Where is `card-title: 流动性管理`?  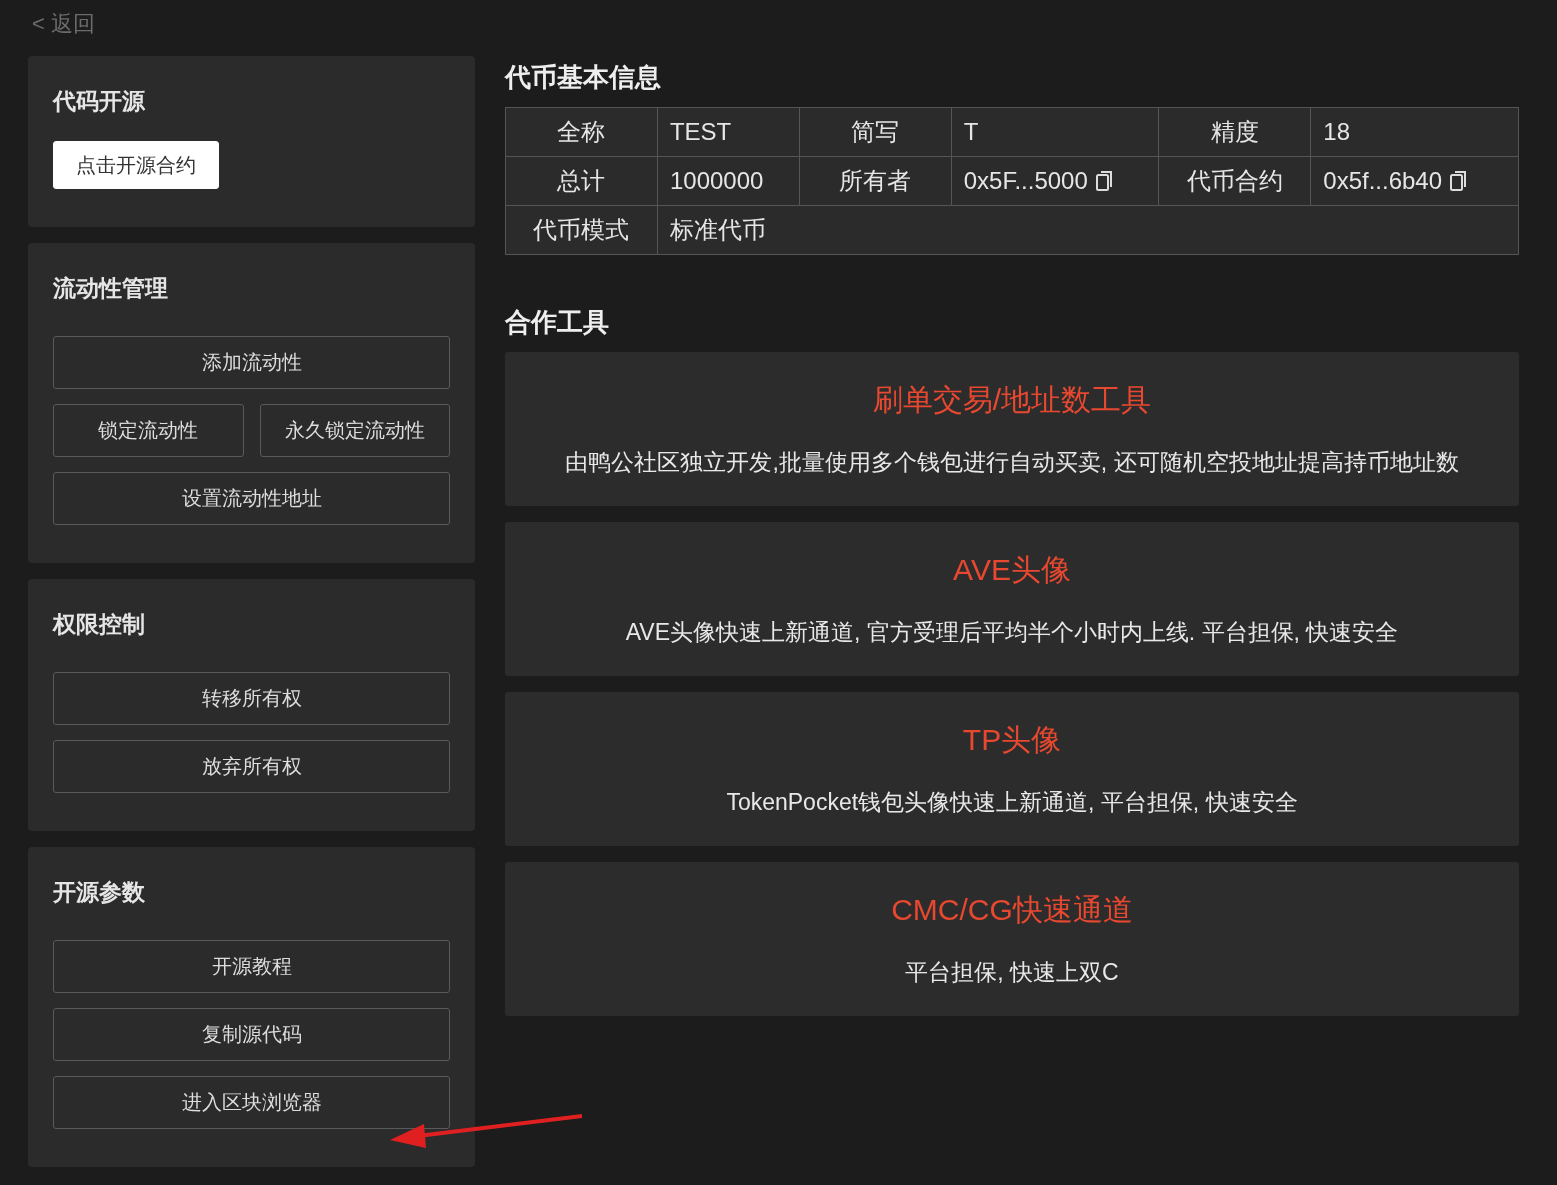
card-title: 流动性管理 is located at coordinates (111, 288).